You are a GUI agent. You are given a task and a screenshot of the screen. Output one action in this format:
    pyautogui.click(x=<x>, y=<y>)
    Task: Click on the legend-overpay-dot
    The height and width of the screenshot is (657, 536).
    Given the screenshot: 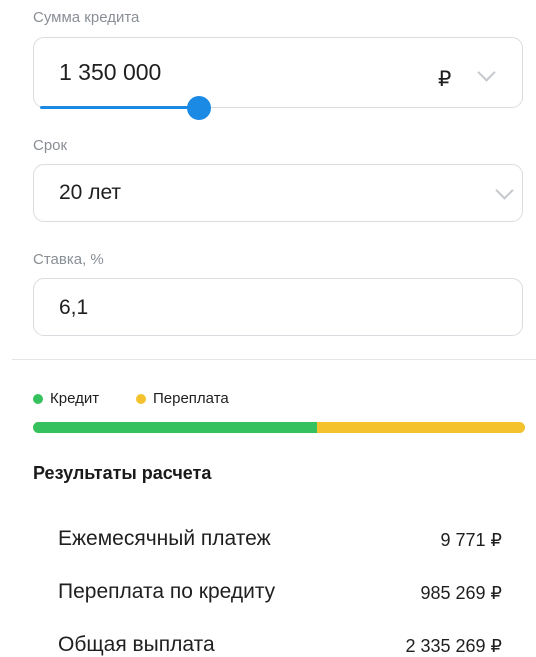 What is the action you would take?
    pyautogui.click(x=141, y=398)
    